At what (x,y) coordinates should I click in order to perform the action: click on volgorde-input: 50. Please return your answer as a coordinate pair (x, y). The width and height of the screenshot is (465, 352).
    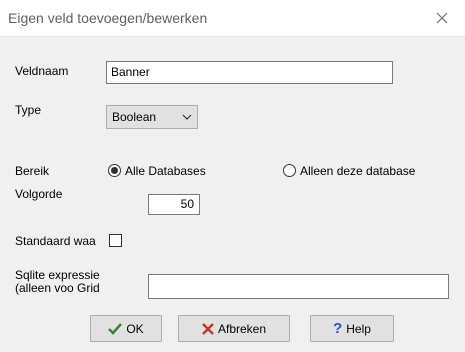
    Looking at the image, I should click on (174, 204).